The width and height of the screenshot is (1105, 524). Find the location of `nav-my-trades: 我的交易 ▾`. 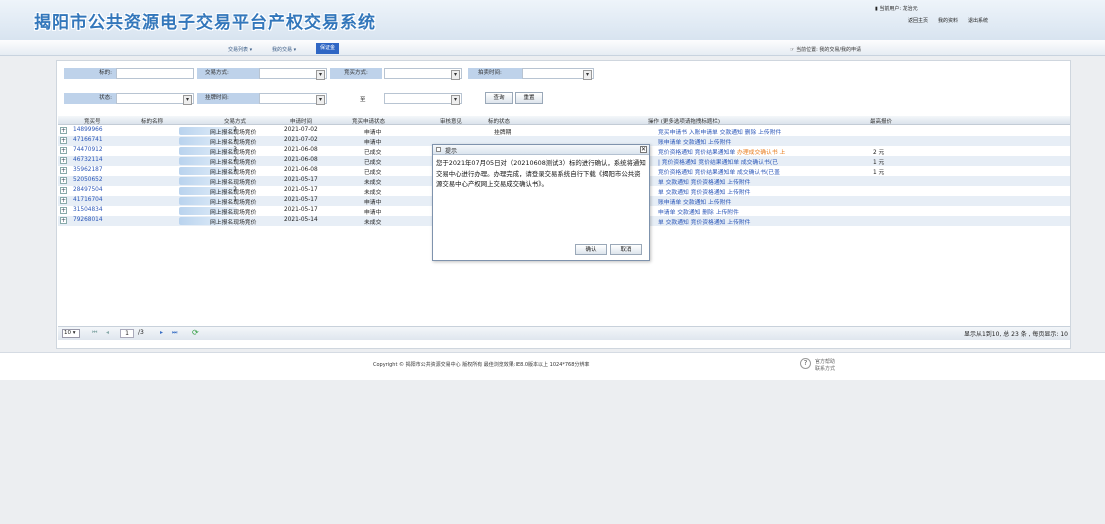

nav-my-trades: 我的交易 ▾ is located at coordinates (284, 49).